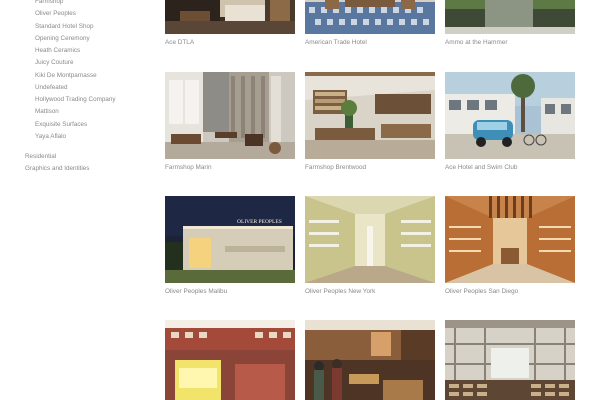  I want to click on project-tile-ace-dtla: Ace DTLA, so click(230, 23).